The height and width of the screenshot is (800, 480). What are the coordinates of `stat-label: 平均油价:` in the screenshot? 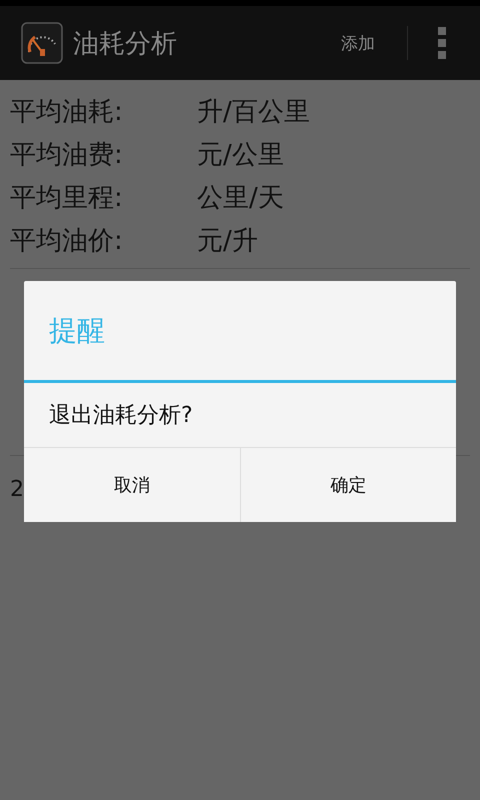 It's located at (67, 241).